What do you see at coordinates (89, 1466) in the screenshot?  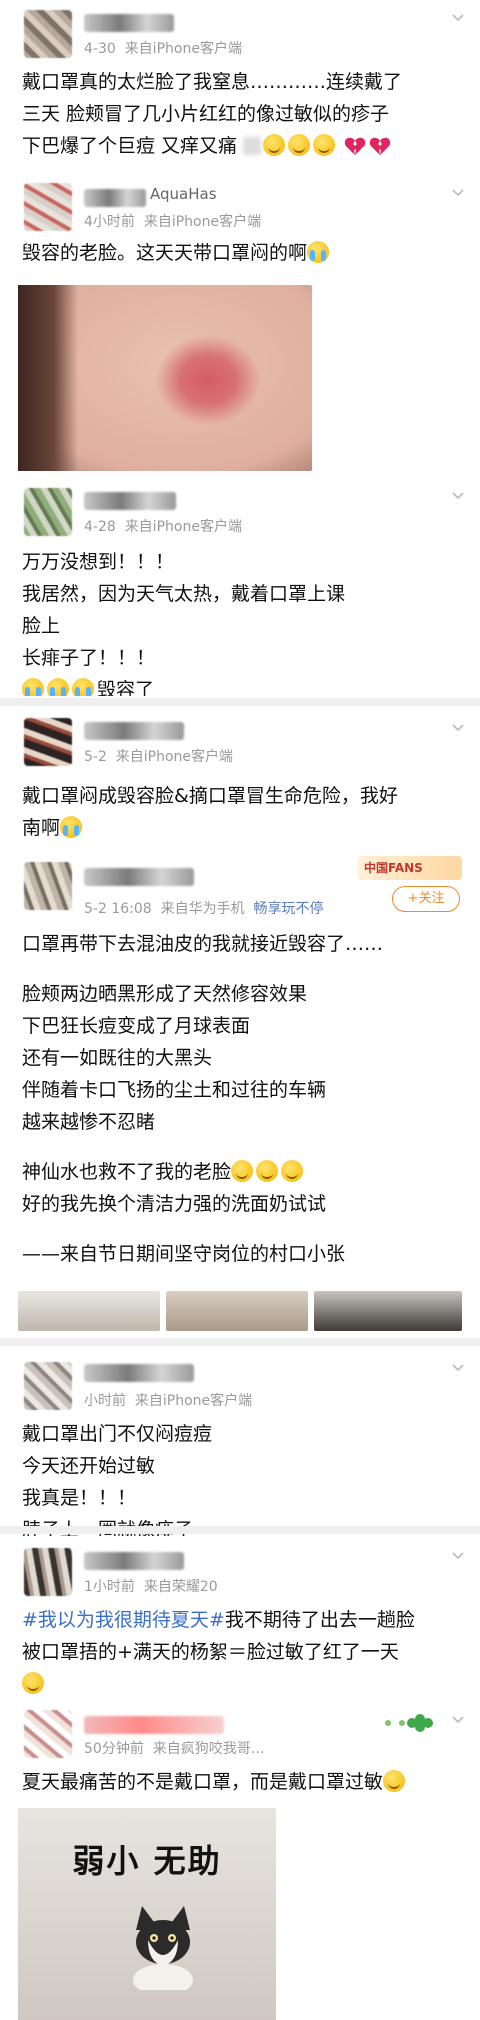 I see `post-line: 今天还开始过敏` at bounding box center [89, 1466].